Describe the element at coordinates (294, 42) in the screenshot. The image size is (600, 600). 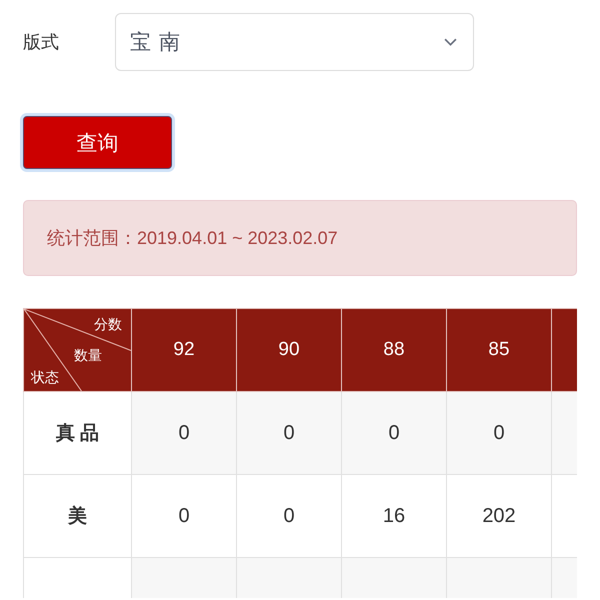
I see `style-select: 宝 南` at that location.